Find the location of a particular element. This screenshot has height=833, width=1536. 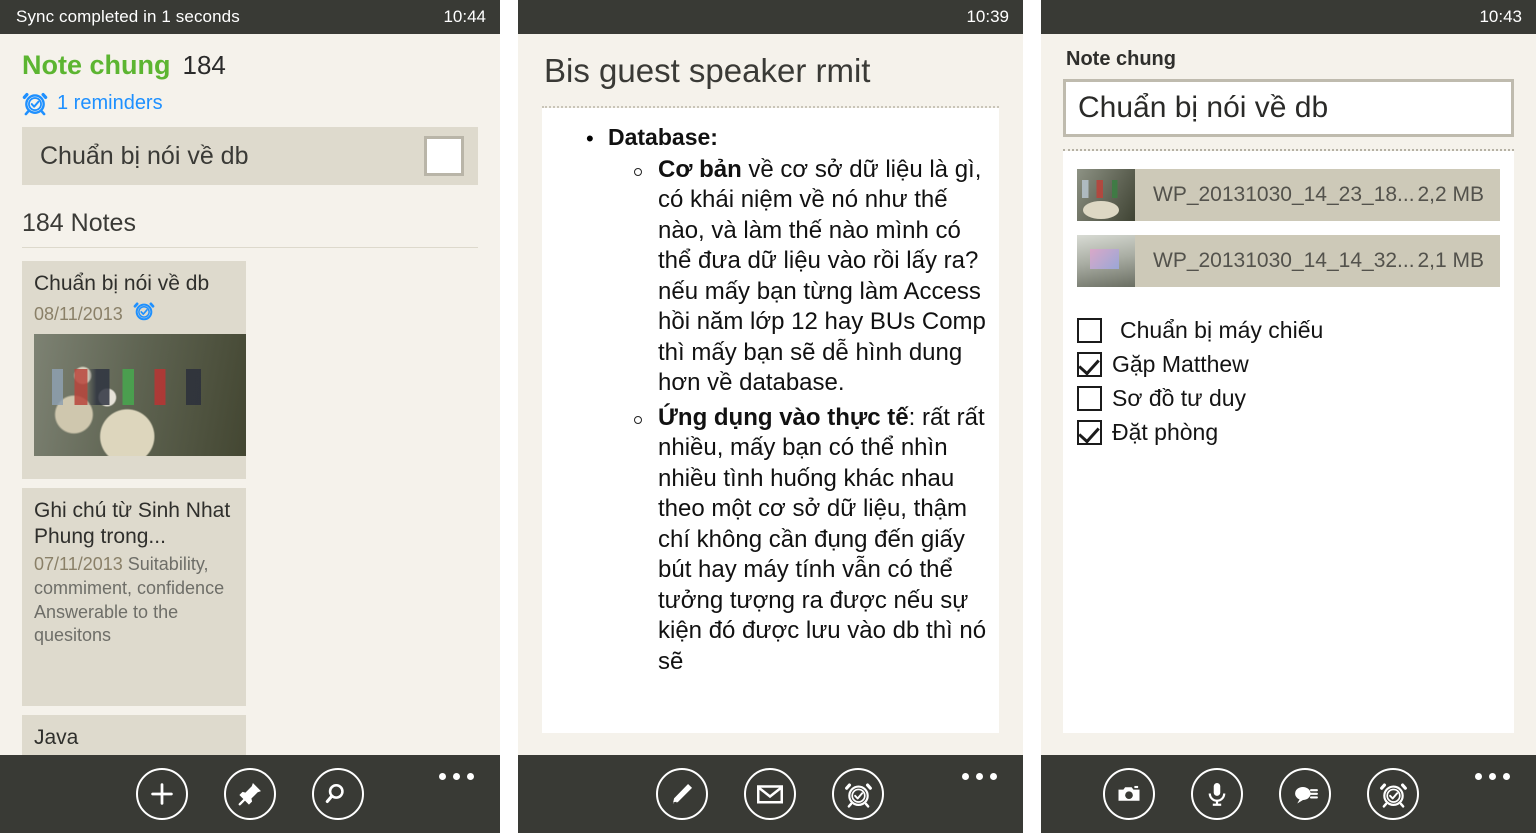

search-button is located at coordinates (338, 794).